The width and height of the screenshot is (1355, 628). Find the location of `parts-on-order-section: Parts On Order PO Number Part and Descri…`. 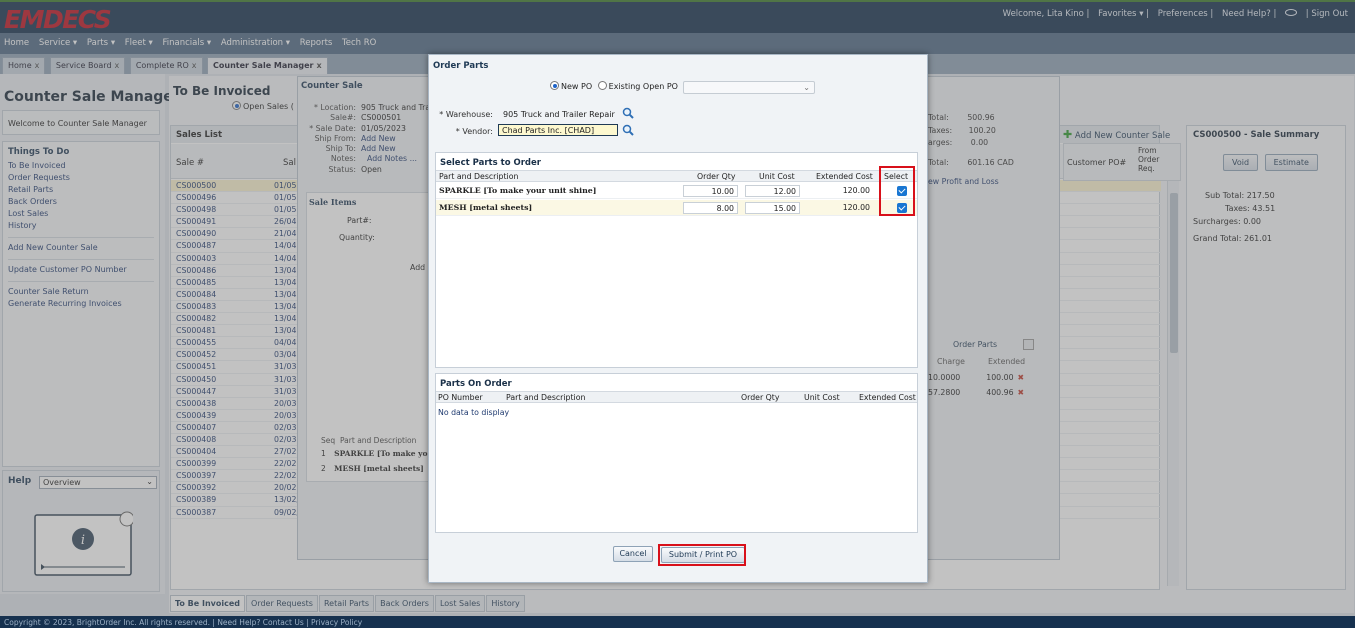

parts-on-order-section: Parts On Order PO Number Part and Descri… is located at coordinates (676, 453).